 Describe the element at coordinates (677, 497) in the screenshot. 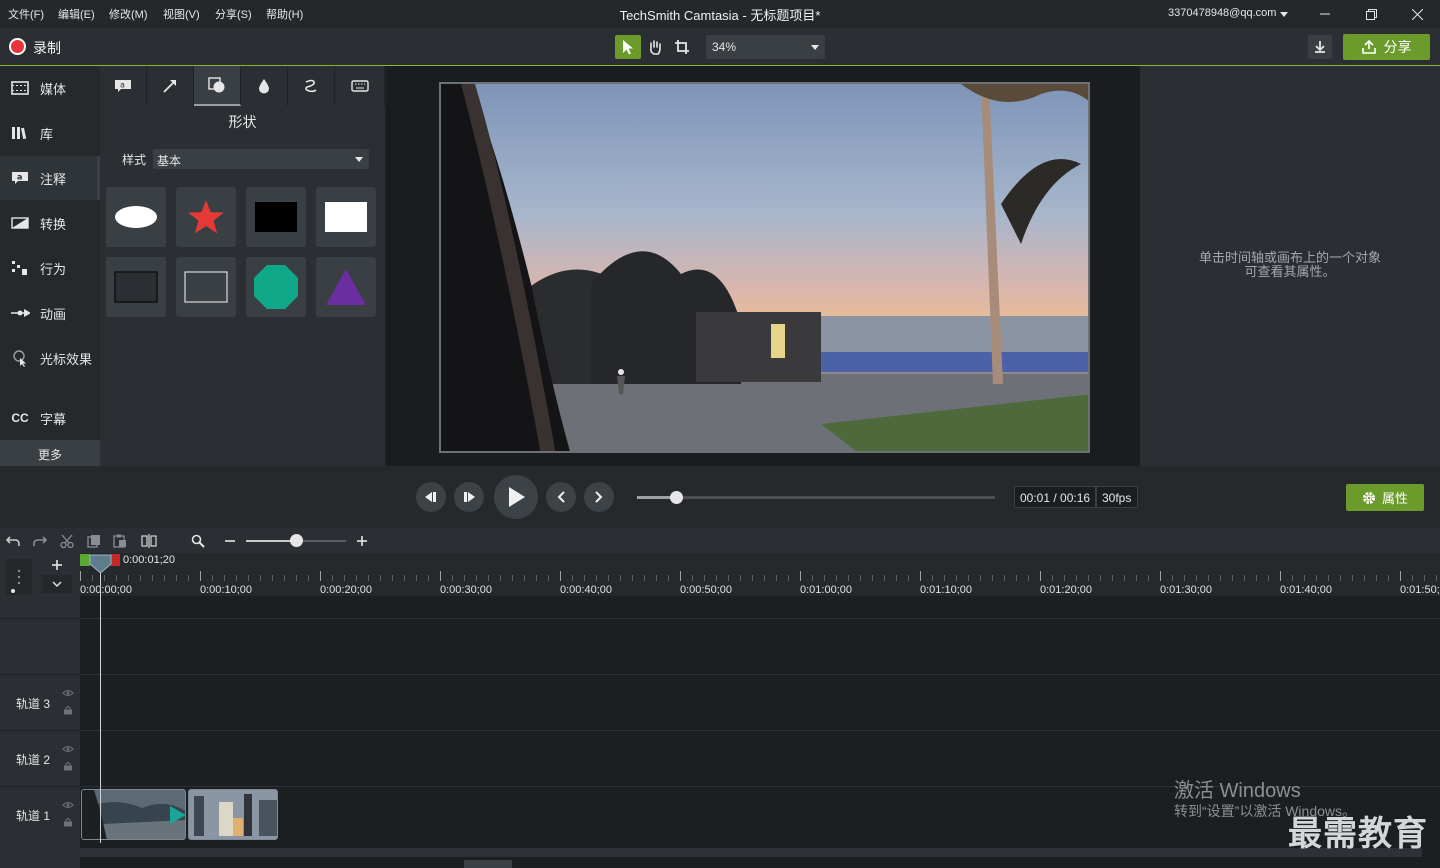

I see `scrub-handle` at that location.